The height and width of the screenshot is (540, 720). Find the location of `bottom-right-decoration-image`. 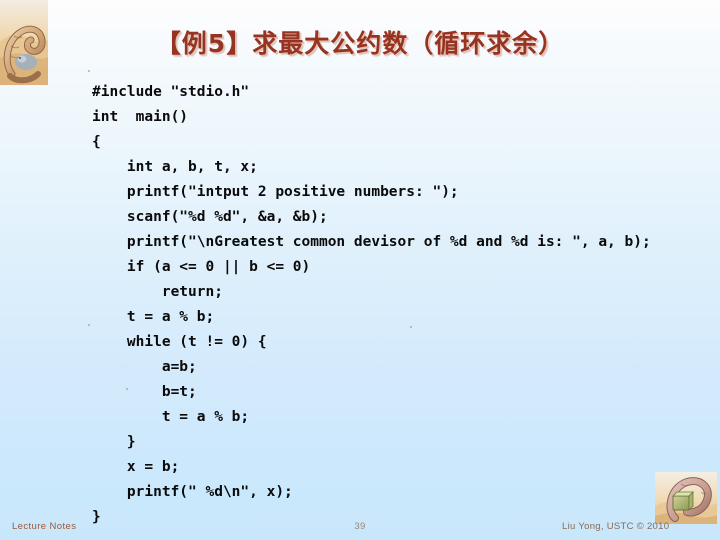

bottom-right-decoration-image is located at coordinates (686, 498).